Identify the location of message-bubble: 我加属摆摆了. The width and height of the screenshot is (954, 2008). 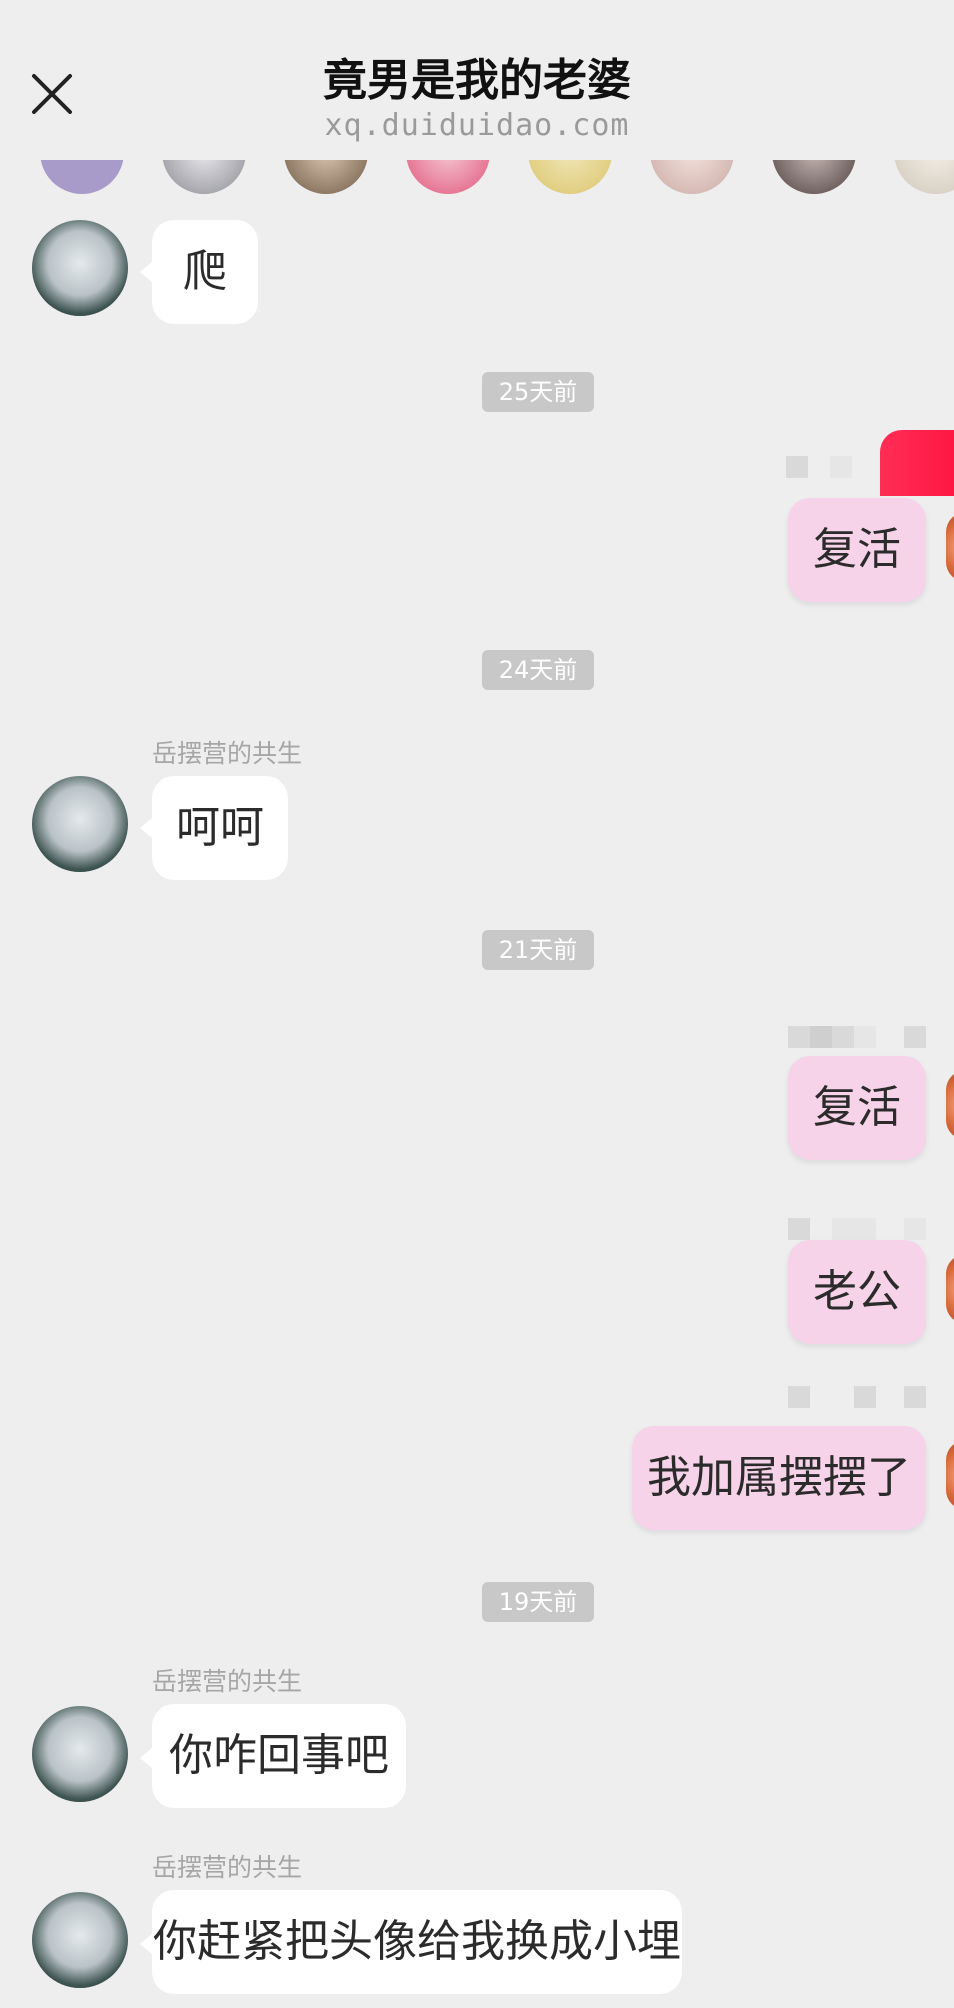
(779, 1478).